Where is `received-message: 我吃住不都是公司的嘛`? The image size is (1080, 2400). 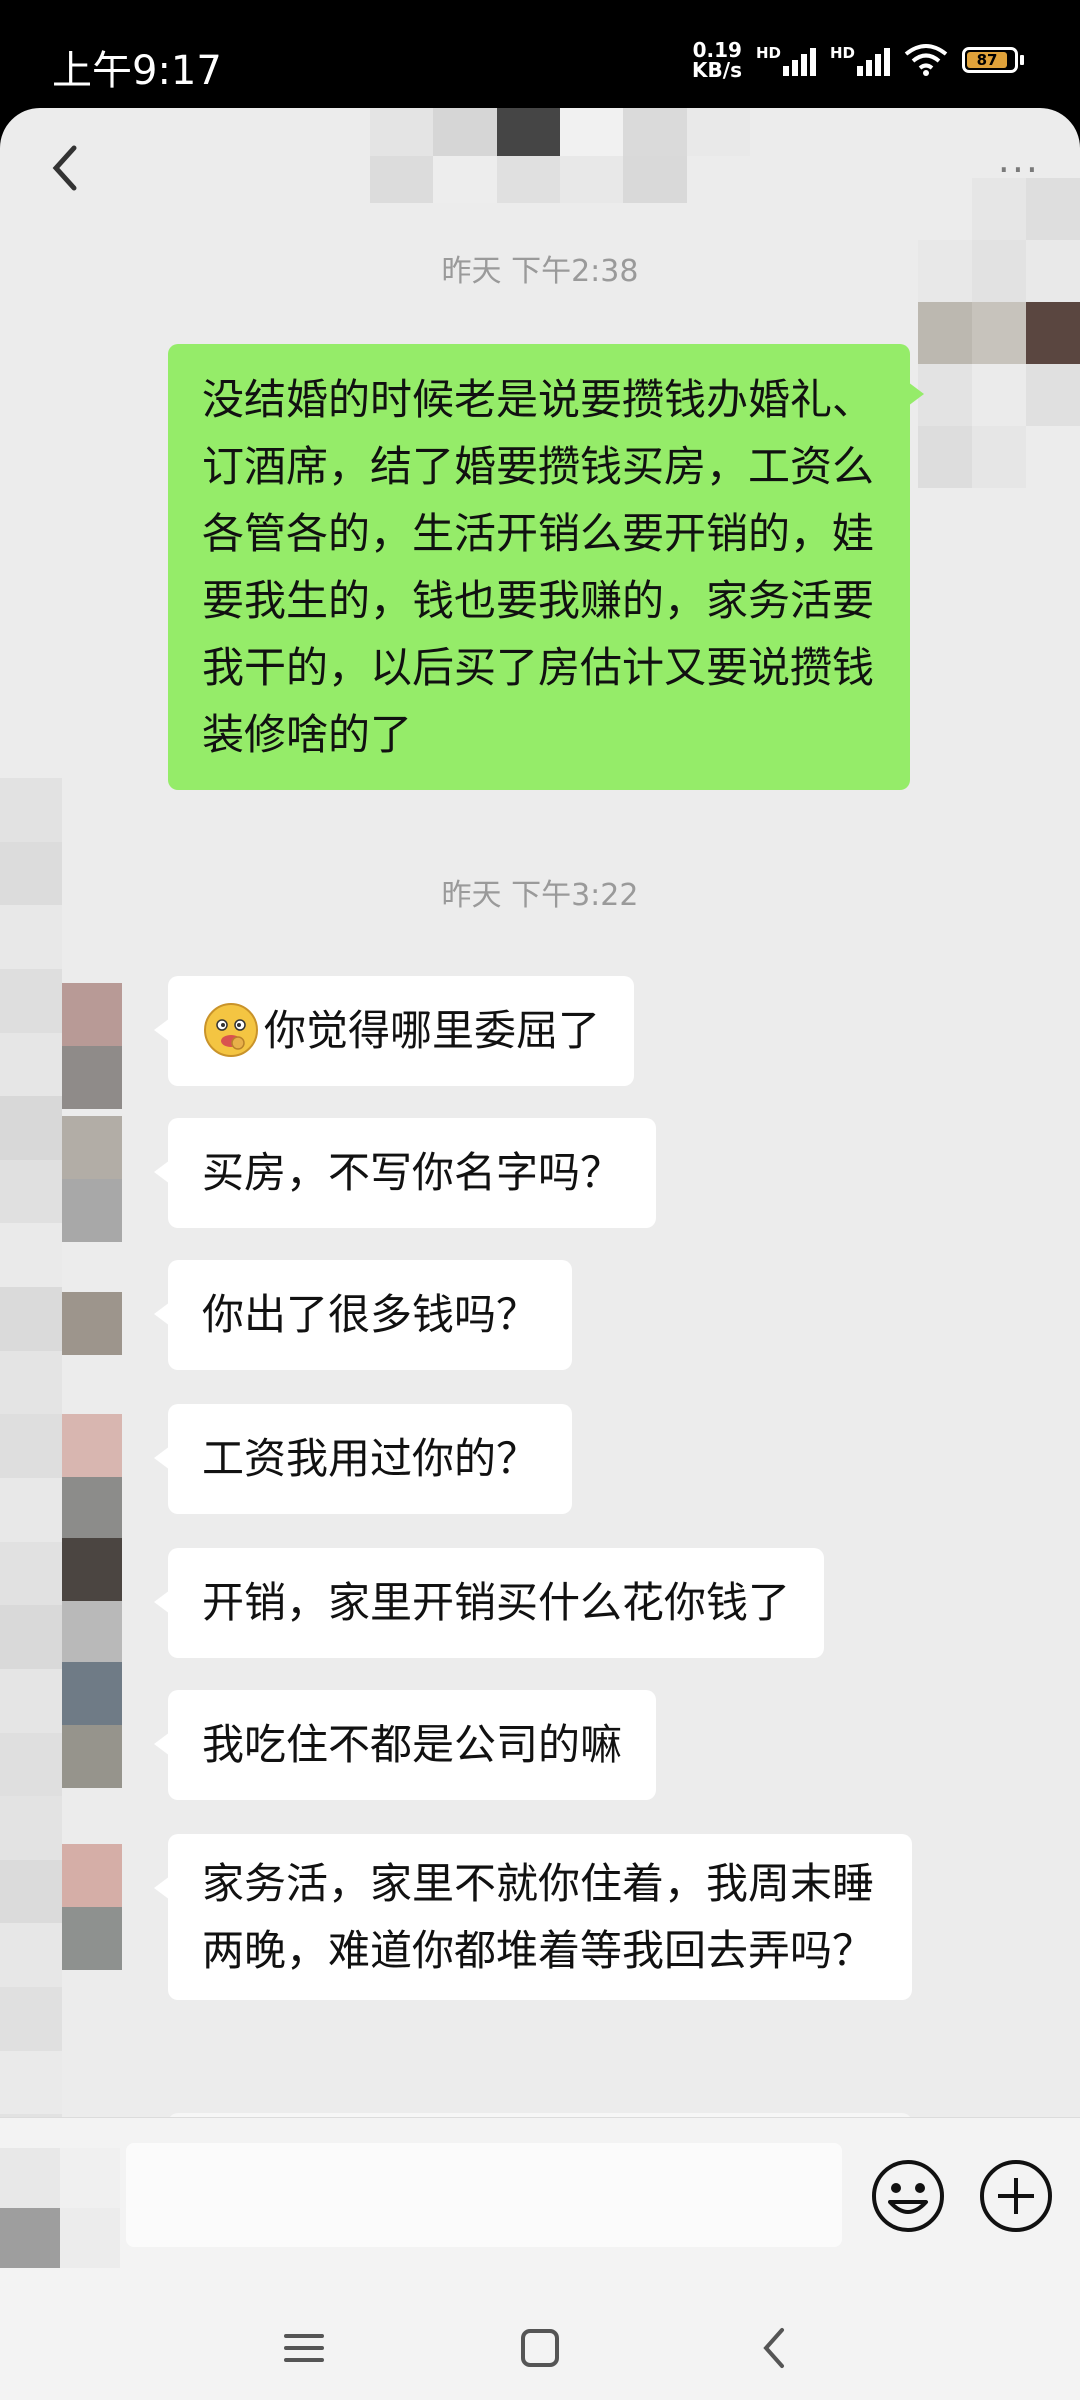 received-message: 我吃住不都是公司的嘛 is located at coordinates (405, 1745).